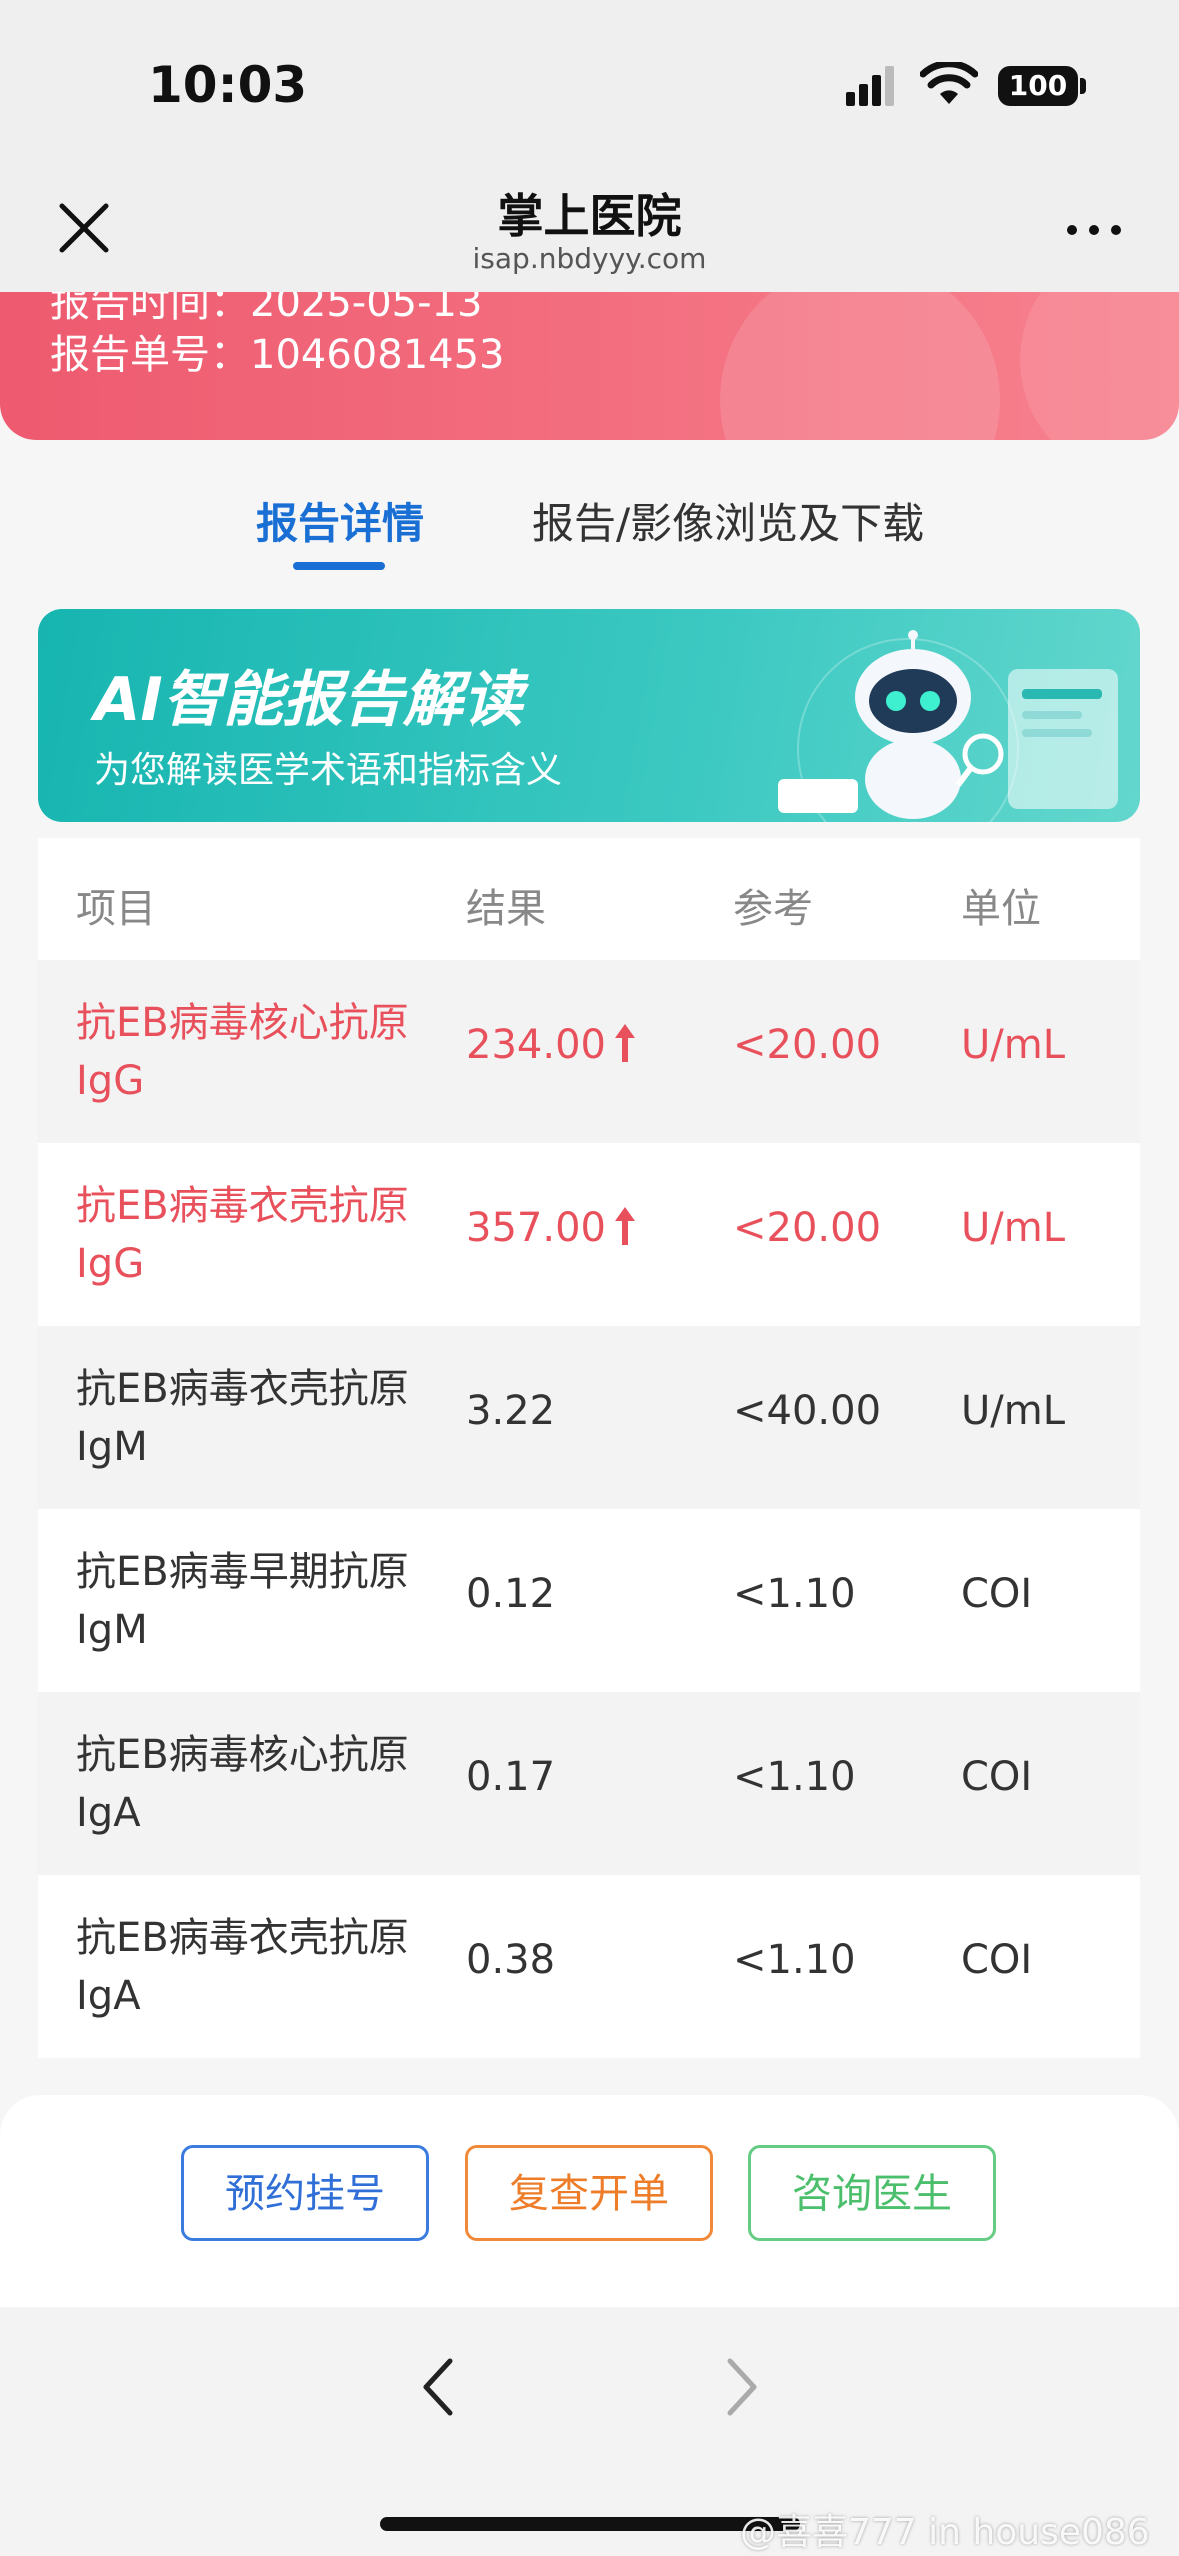 Image resolution: width=1179 pixels, height=2556 pixels. Describe the element at coordinates (1001, 909) in the screenshot. I see `header-unit: 单位` at that location.